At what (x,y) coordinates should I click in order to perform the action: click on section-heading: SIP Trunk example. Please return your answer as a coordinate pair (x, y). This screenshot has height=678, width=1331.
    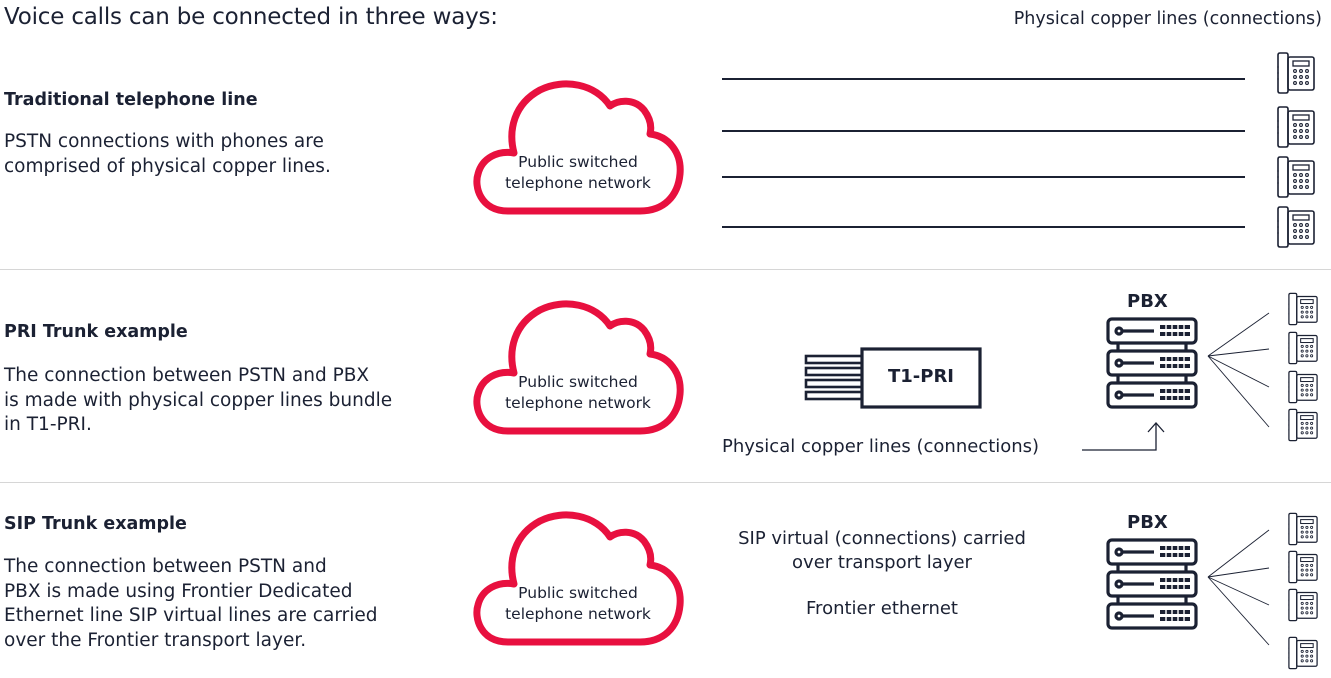
    Looking at the image, I should click on (95, 524).